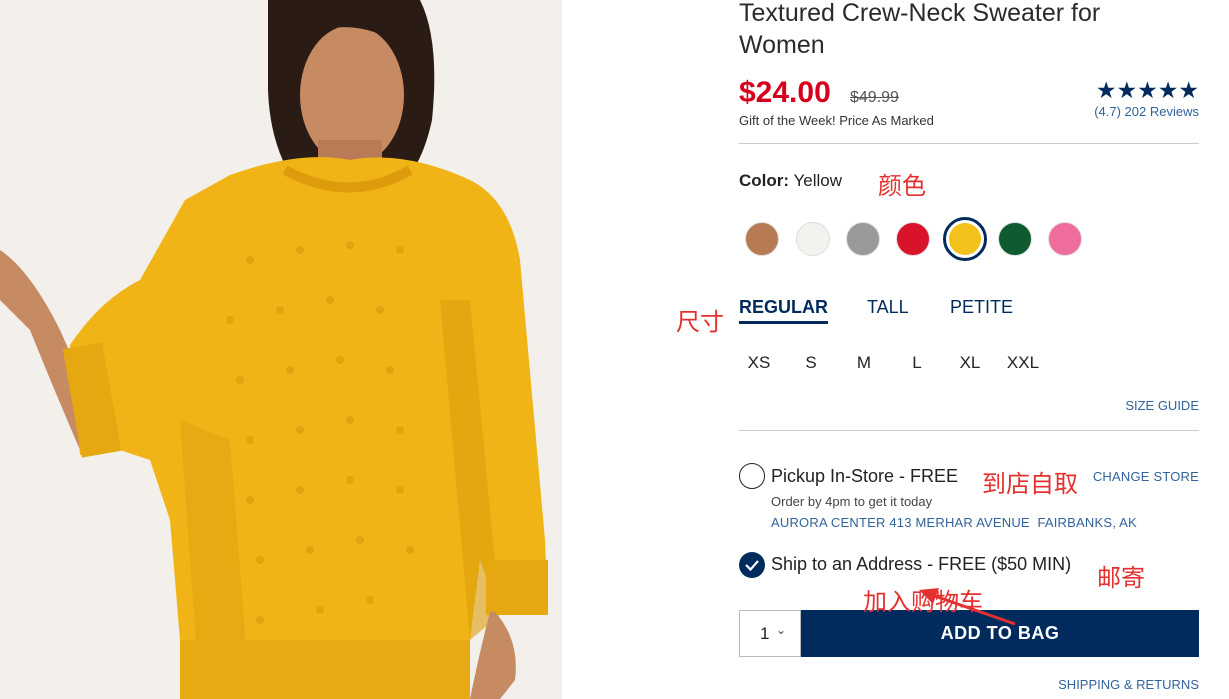 This screenshot has width=1229, height=699. What do you see at coordinates (759, 363) in the screenshot?
I see `size-option-xs: XS` at bounding box center [759, 363].